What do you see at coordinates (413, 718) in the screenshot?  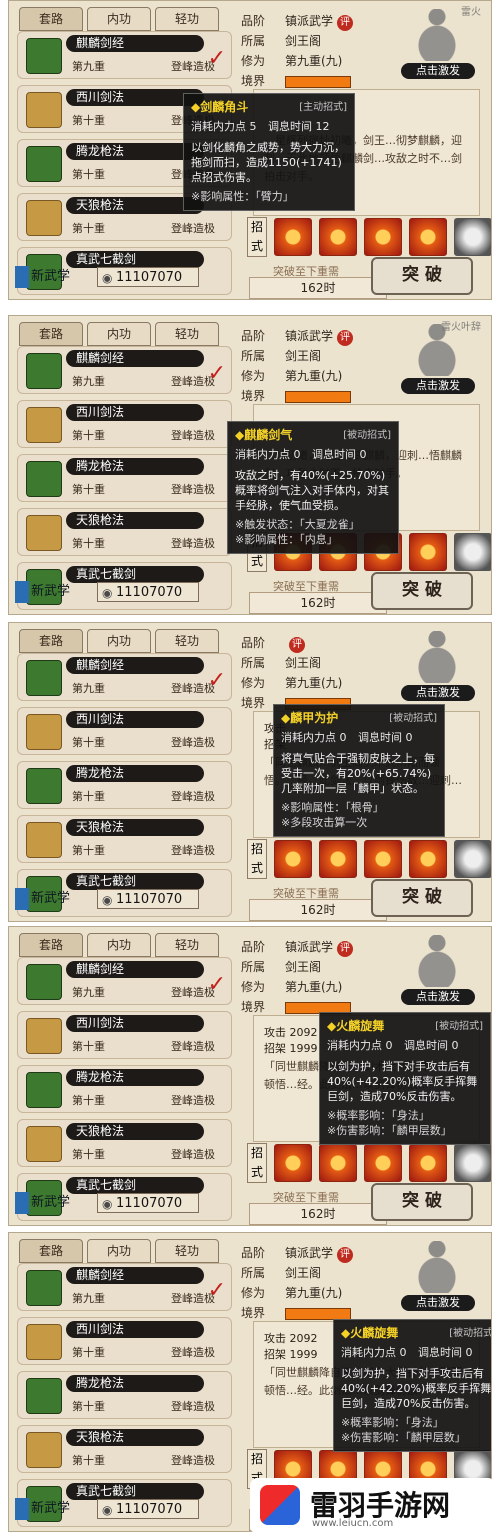 I see `tooltip-type: [被动招式]` at bounding box center [413, 718].